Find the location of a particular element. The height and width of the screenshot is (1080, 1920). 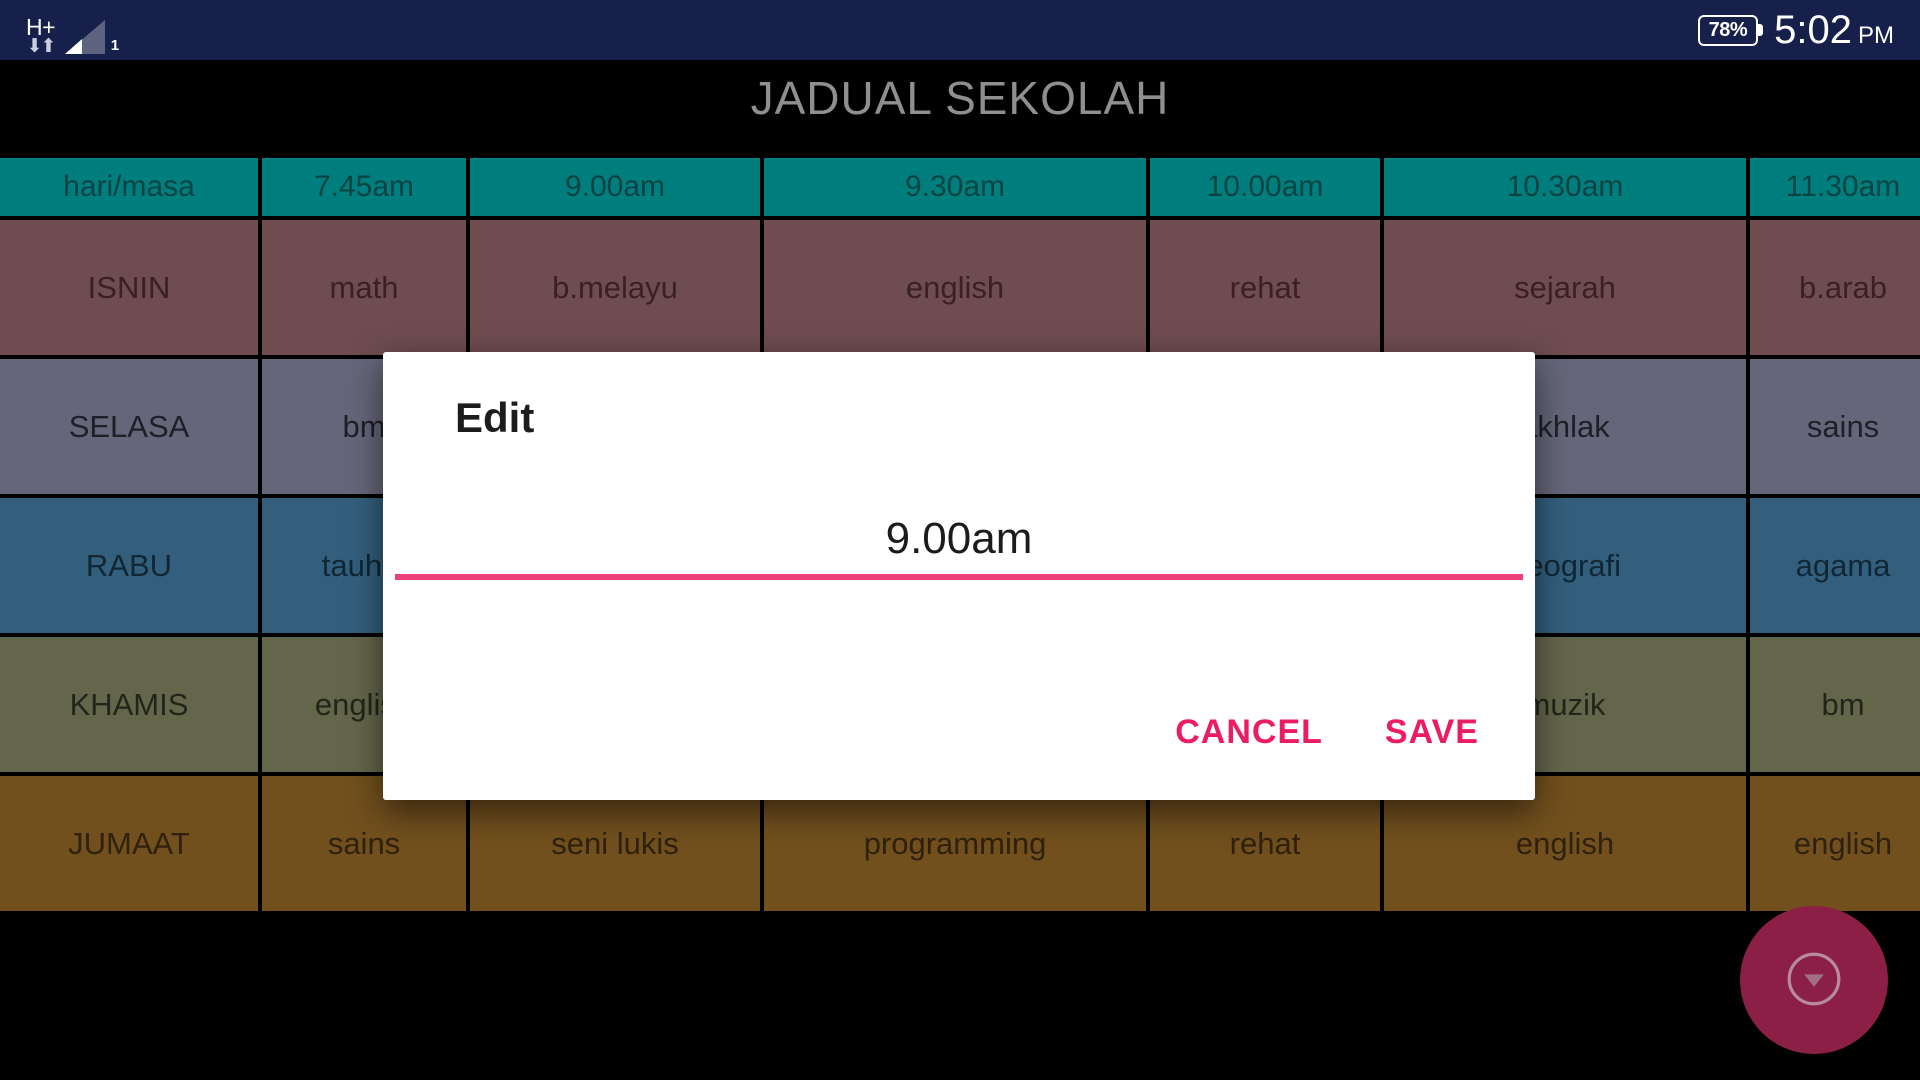

dialog-title: Edit is located at coordinates (495, 417).